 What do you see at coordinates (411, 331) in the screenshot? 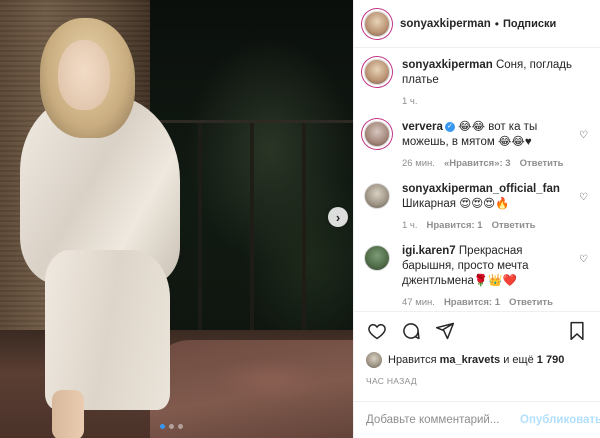
I see `comment-icon` at bounding box center [411, 331].